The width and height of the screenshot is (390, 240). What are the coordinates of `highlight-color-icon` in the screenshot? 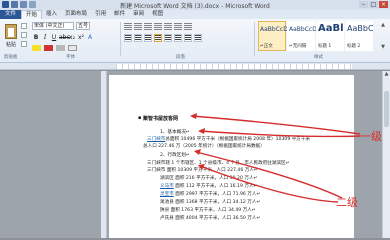 It's located at (36, 48).